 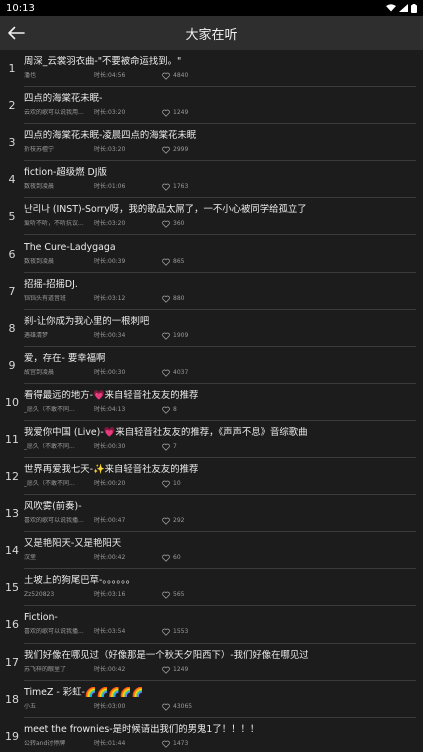 What do you see at coordinates (110, 261) in the screenshot?
I see `song-duration: 时长:00:39` at bounding box center [110, 261].